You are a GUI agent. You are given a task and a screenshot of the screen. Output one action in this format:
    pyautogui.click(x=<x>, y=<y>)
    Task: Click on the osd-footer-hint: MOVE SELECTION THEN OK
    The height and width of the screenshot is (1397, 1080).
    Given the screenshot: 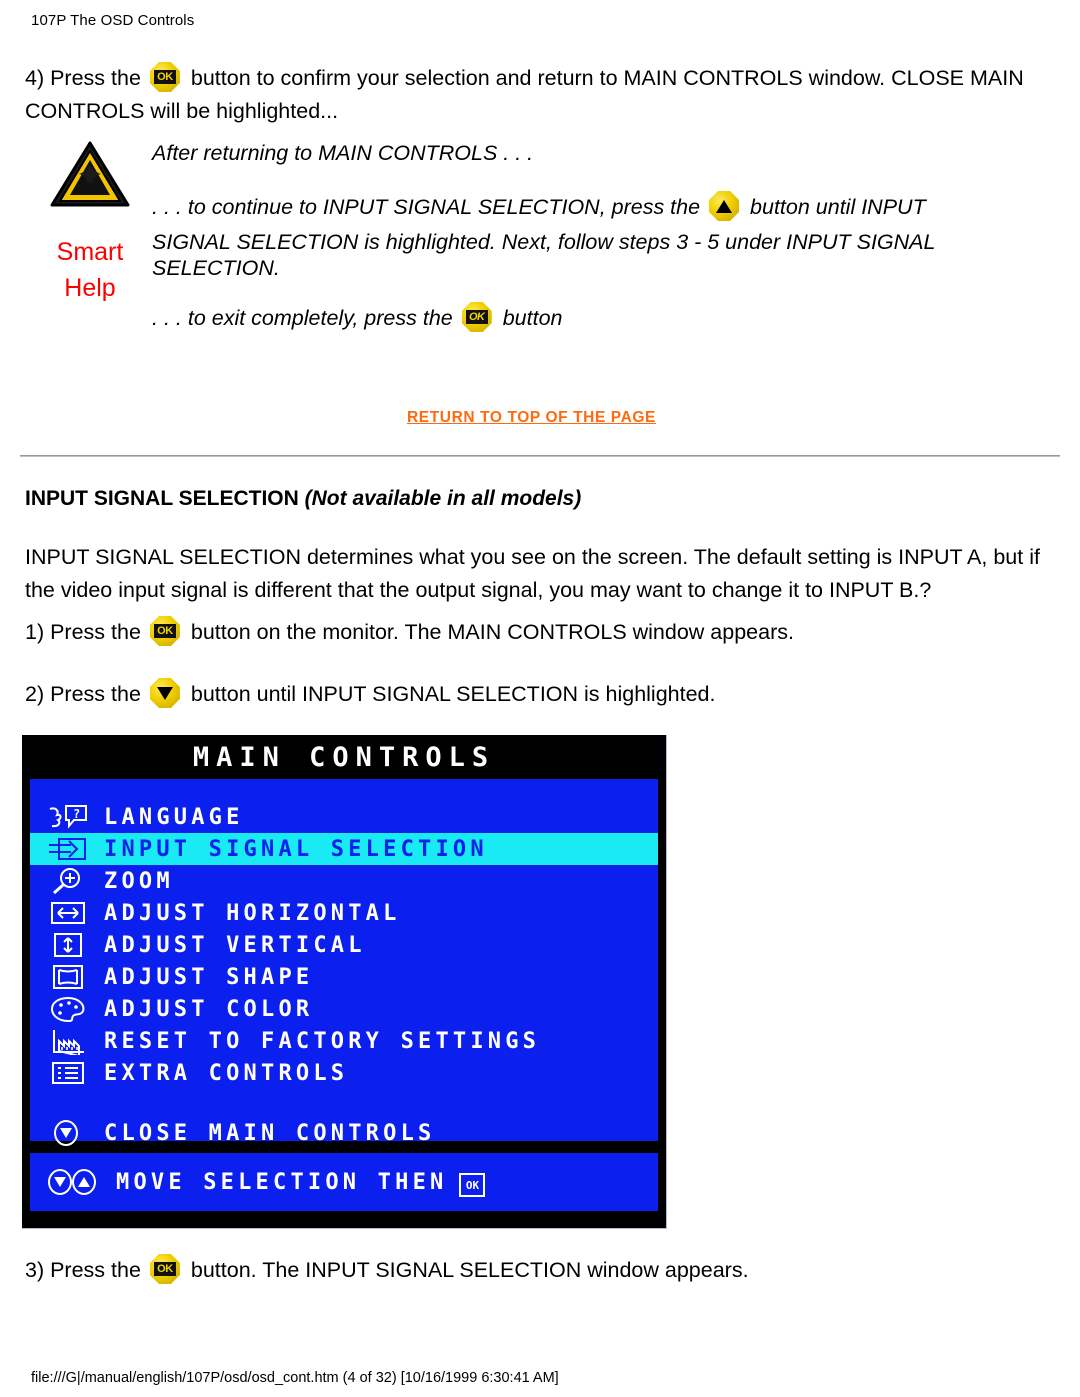 What is the action you would take?
    pyautogui.click(x=344, y=1182)
    